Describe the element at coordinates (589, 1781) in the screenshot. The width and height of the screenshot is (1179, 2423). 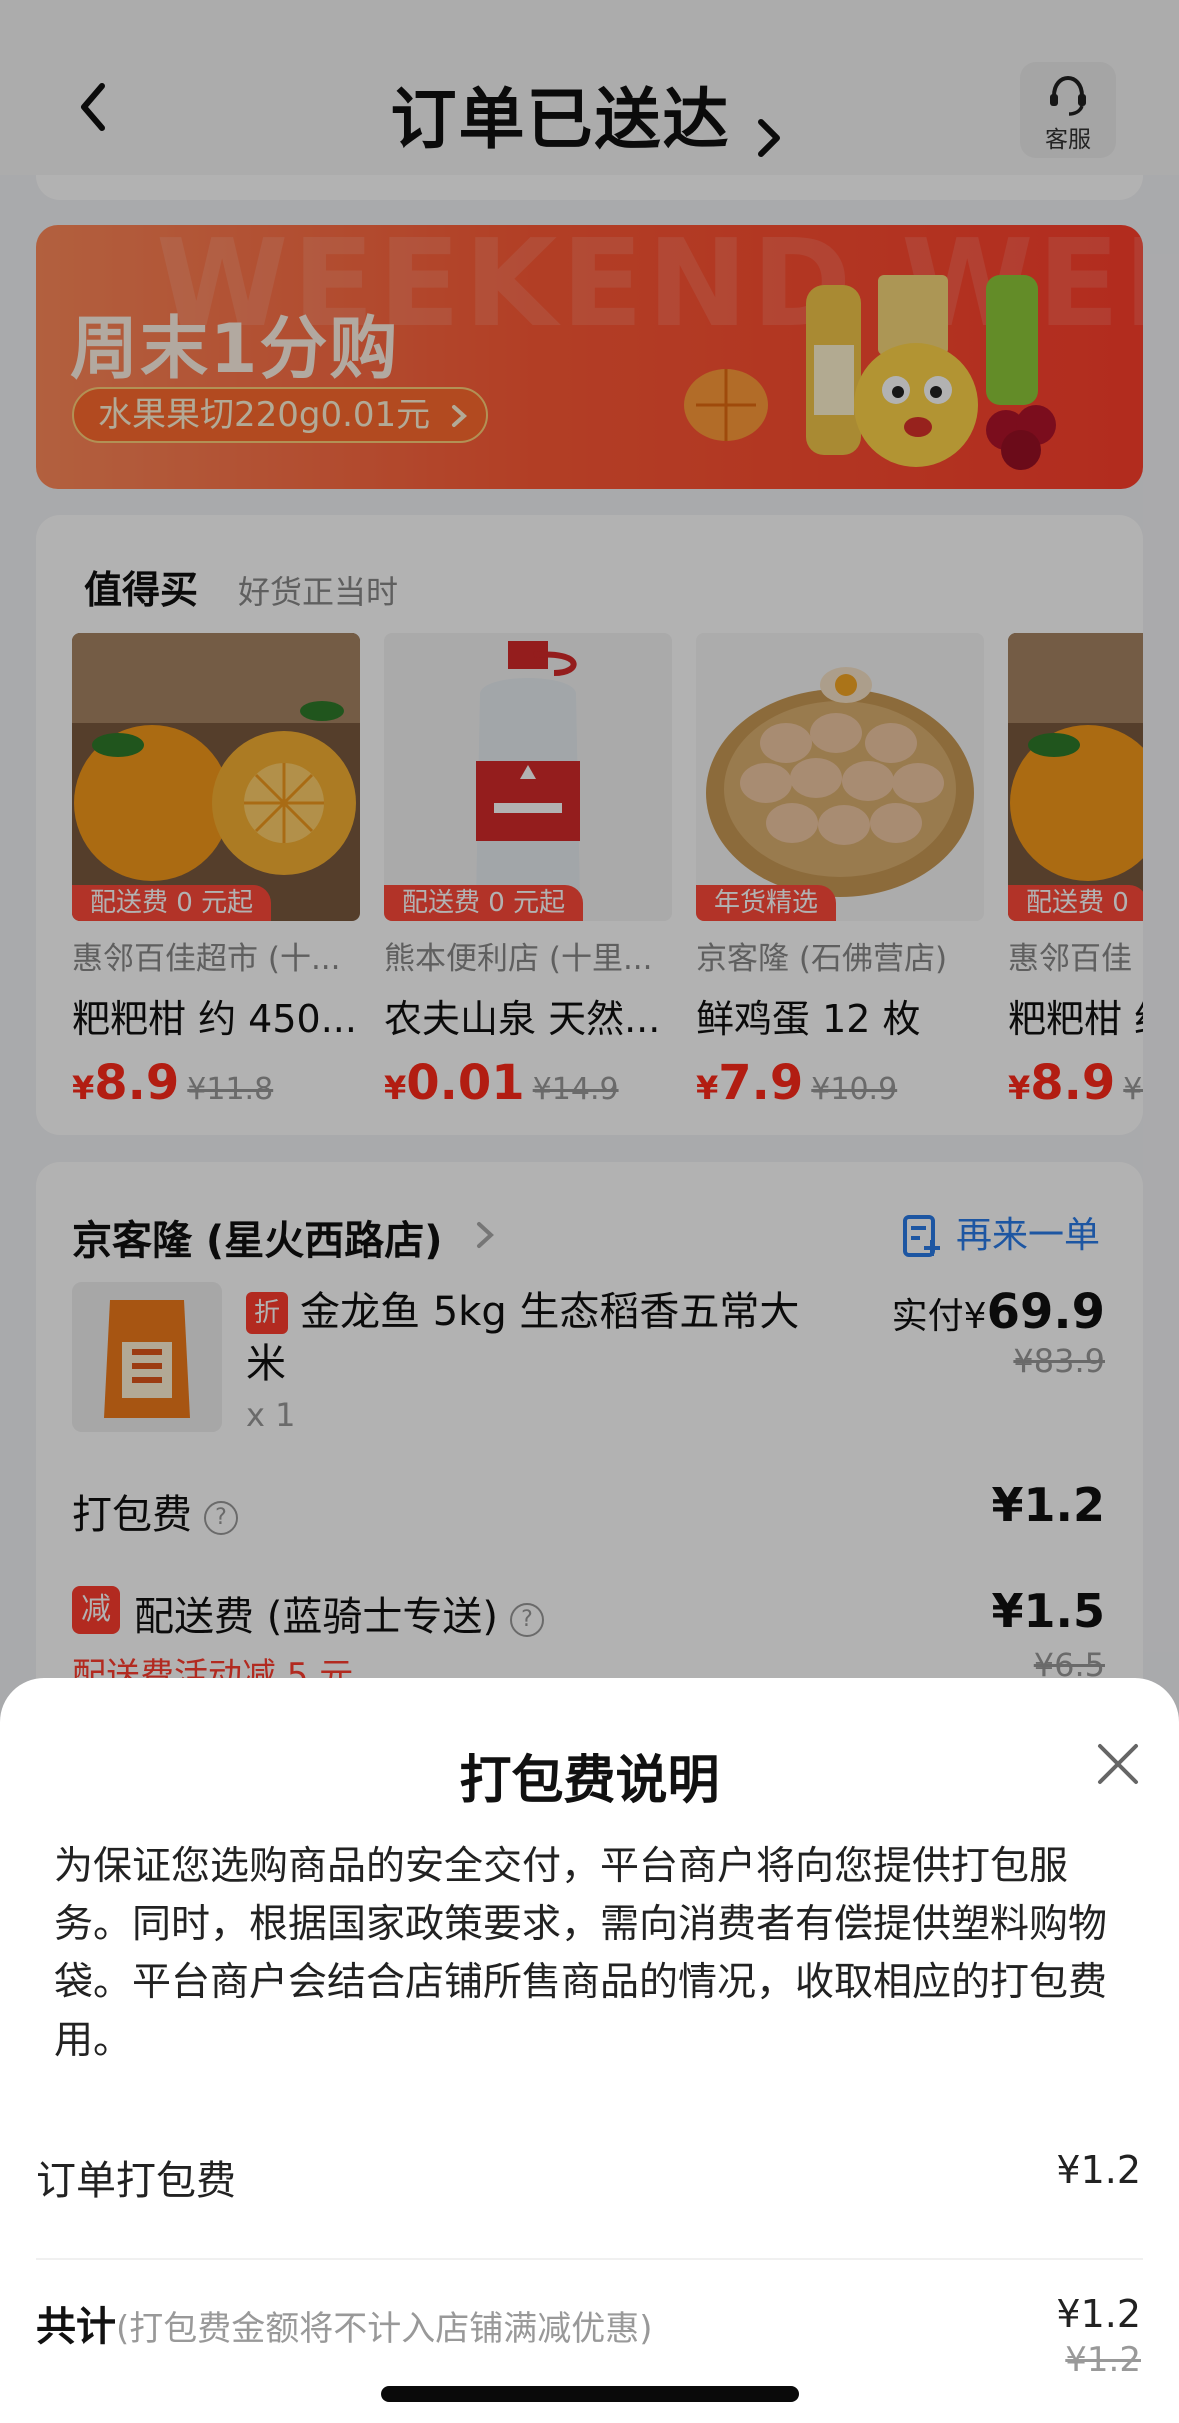
I see `sheet-title: 打包费说明` at that location.